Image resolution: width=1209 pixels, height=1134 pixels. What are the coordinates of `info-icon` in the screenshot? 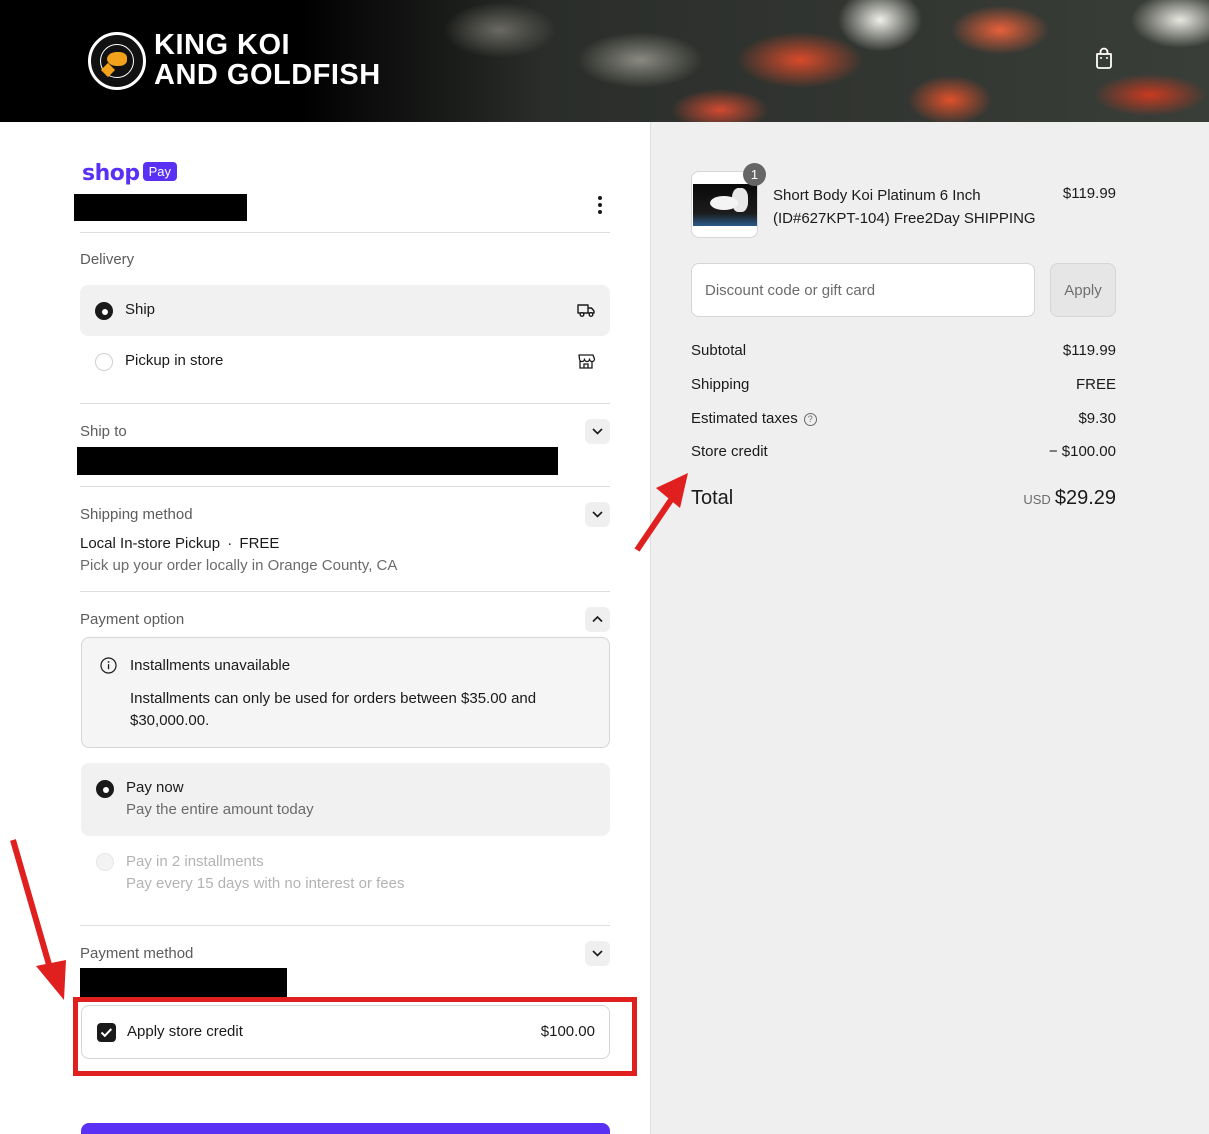 It's located at (108, 665).